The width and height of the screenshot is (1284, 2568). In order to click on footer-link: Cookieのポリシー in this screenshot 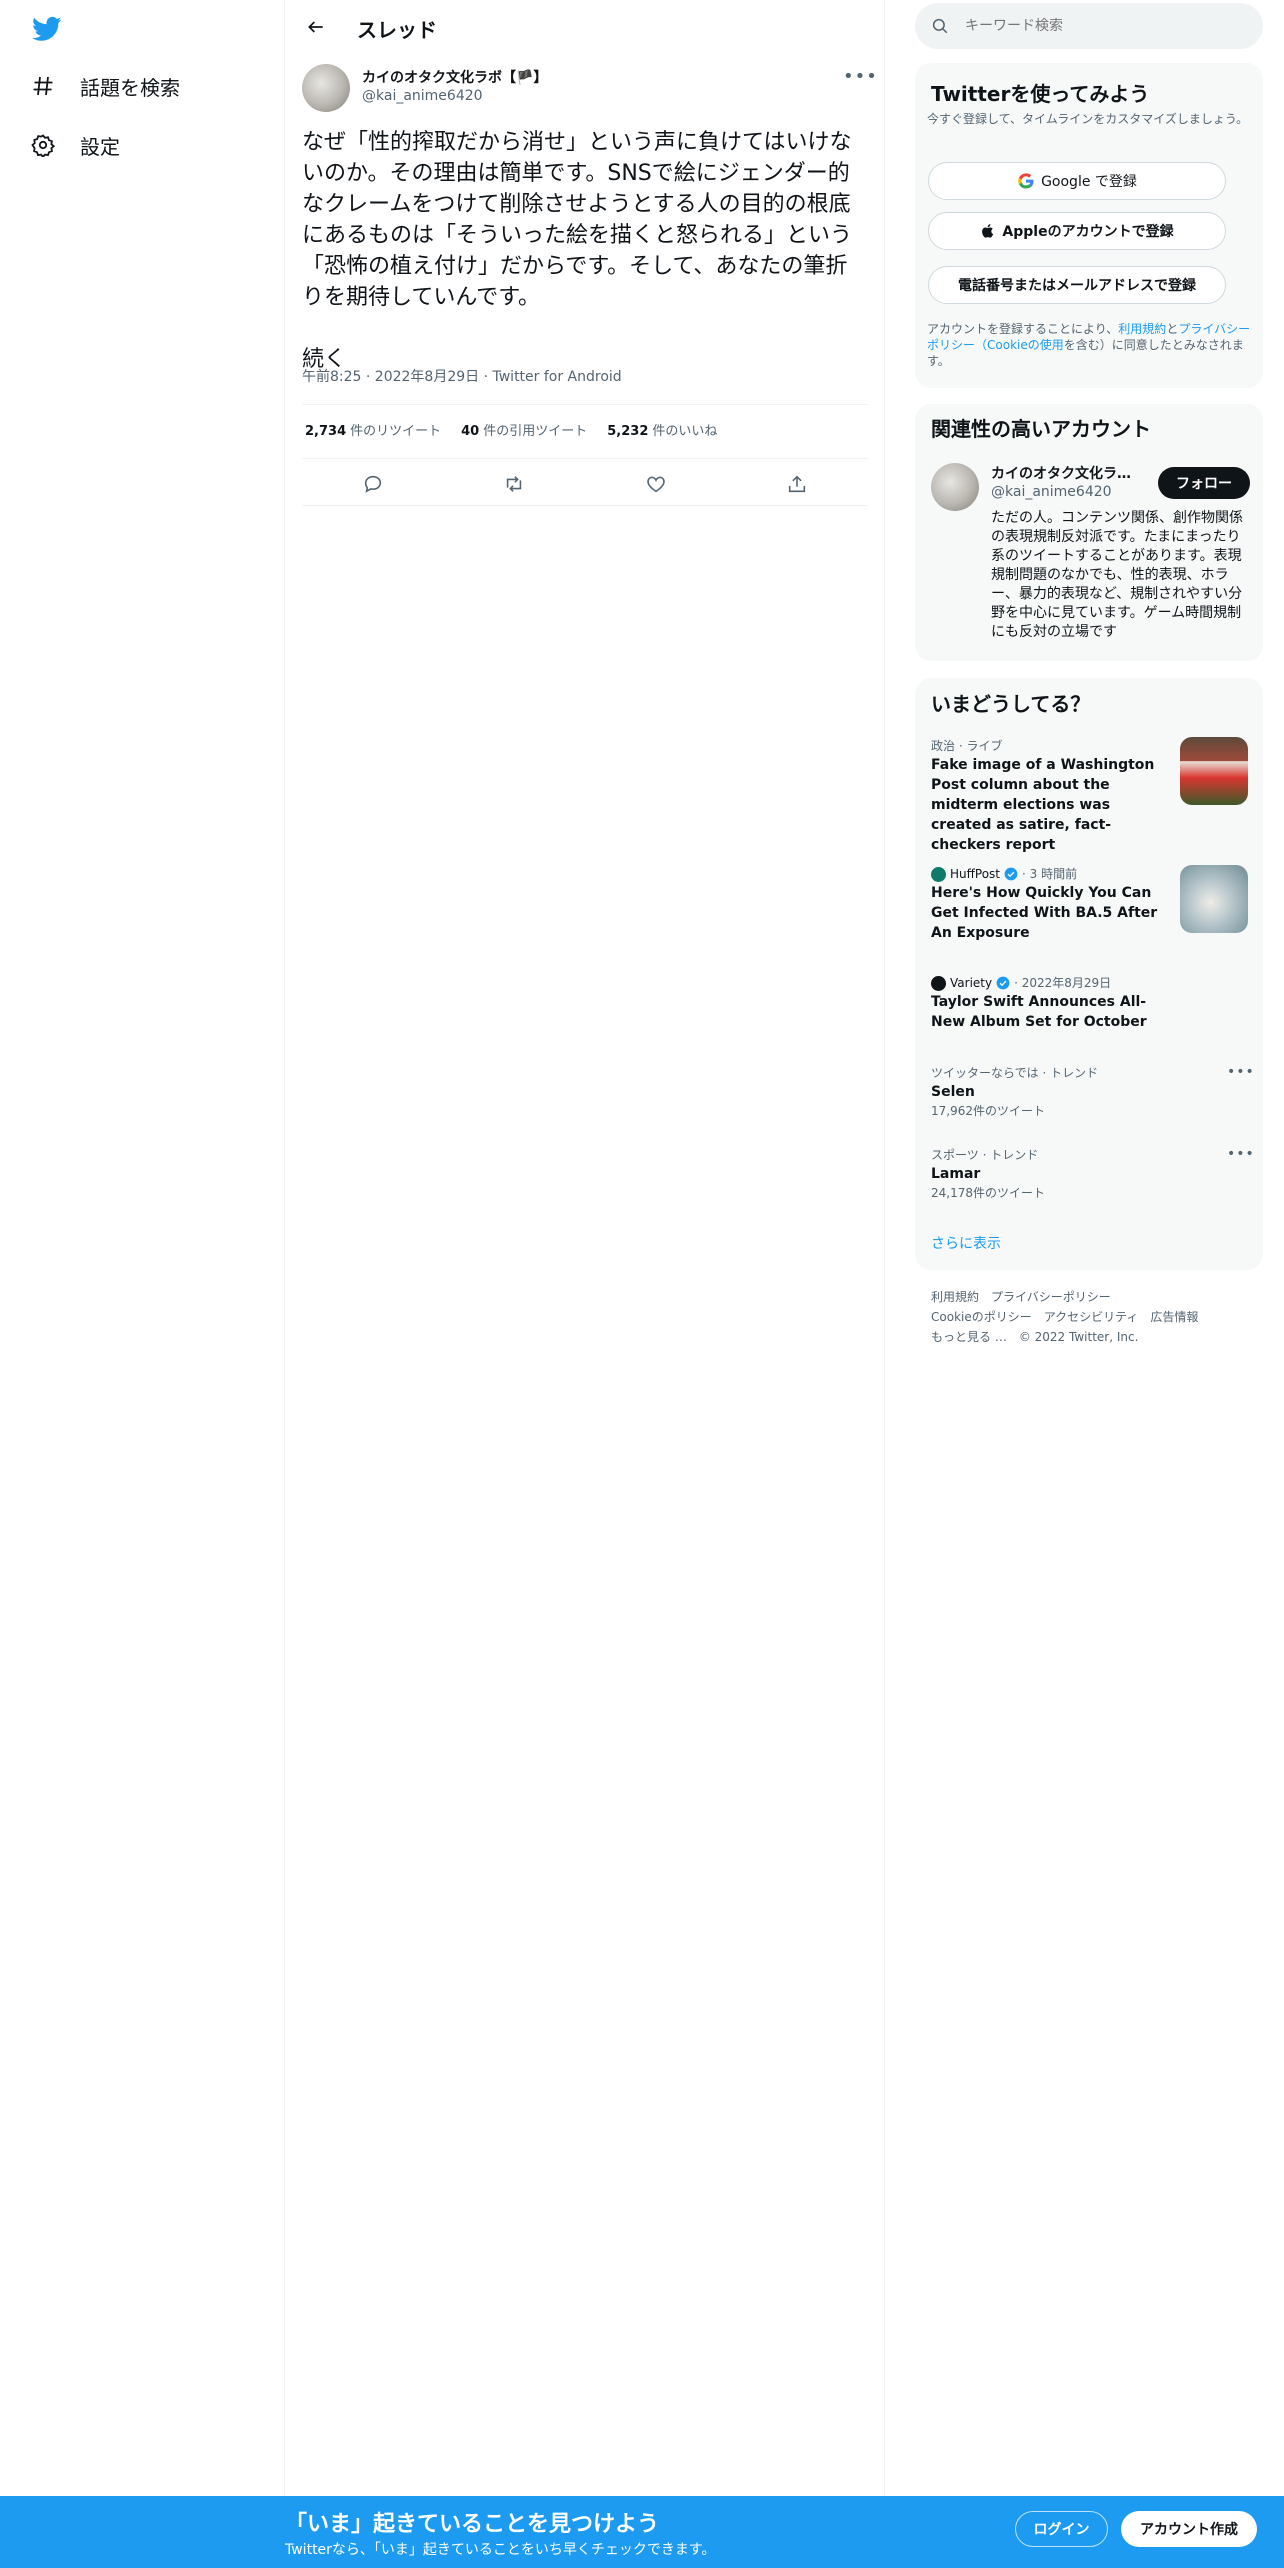, I will do `click(981, 1317)`.